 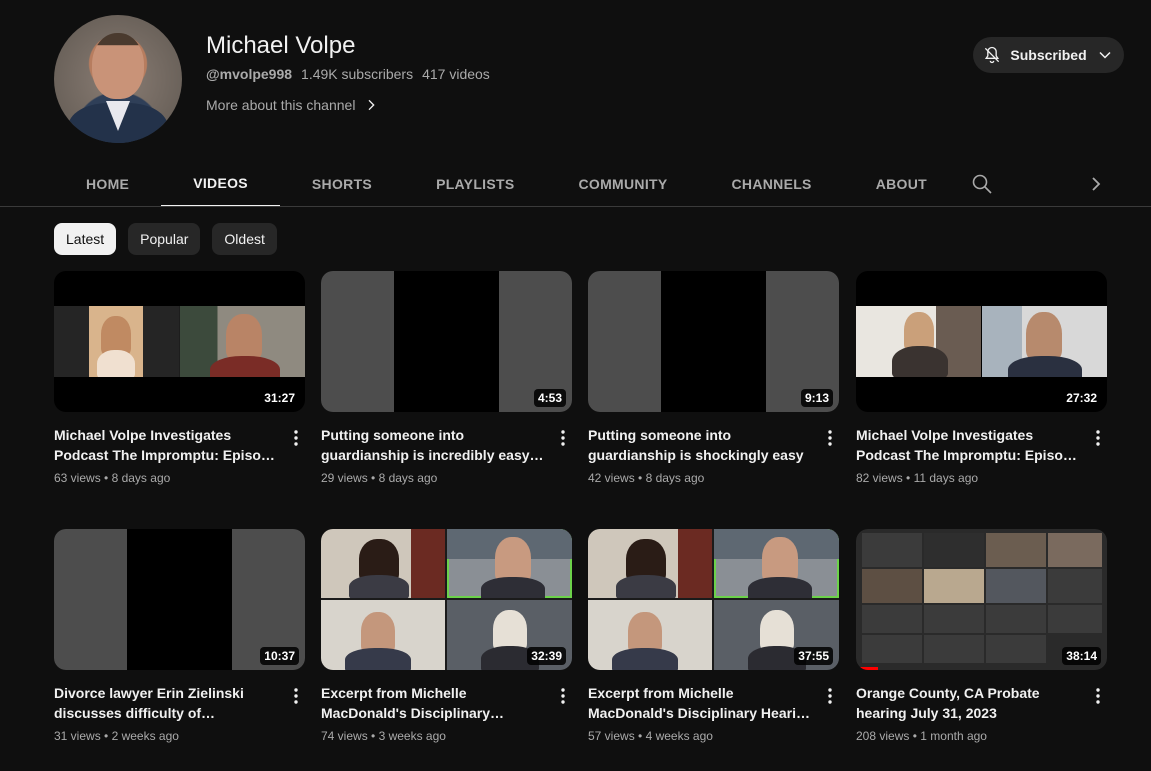 I want to click on video-duration: 37:55, so click(x=813, y=656).